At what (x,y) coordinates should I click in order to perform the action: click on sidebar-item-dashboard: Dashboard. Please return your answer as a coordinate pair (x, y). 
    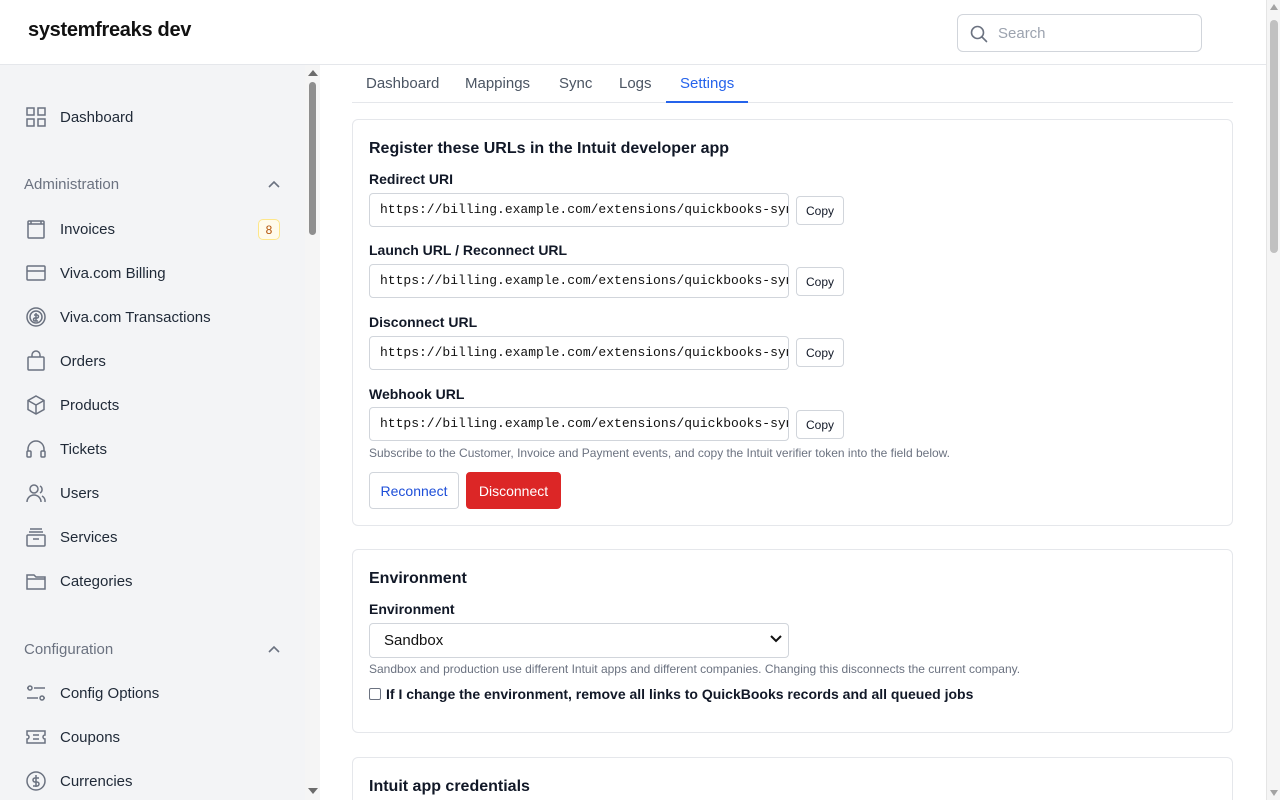
    Looking at the image, I should click on (154, 117).